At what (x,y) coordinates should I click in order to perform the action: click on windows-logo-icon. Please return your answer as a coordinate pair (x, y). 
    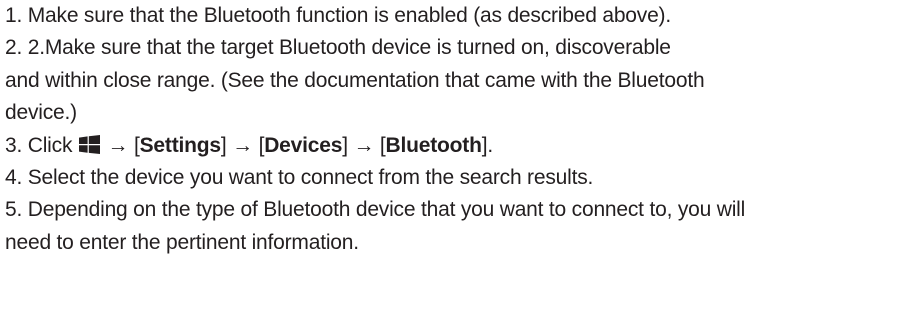
    Looking at the image, I should click on (89, 144).